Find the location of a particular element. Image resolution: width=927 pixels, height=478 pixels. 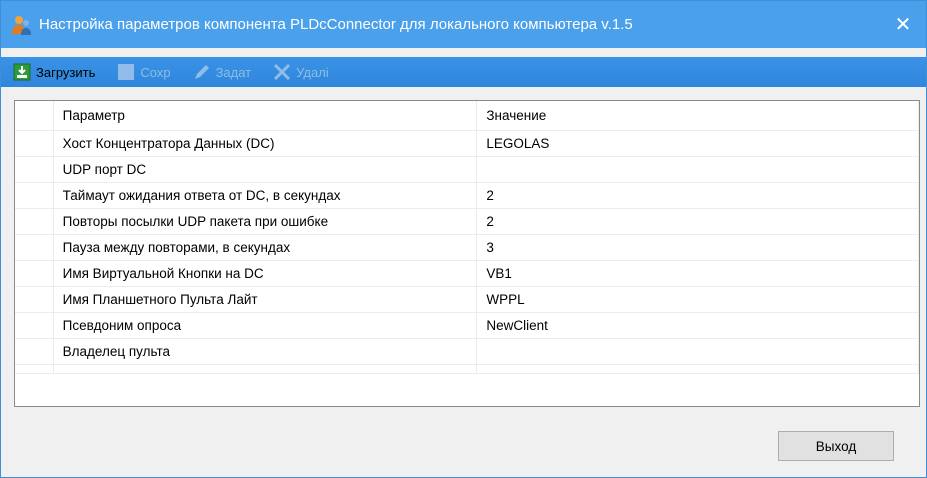

param-cell is located at coordinates (265, 369).